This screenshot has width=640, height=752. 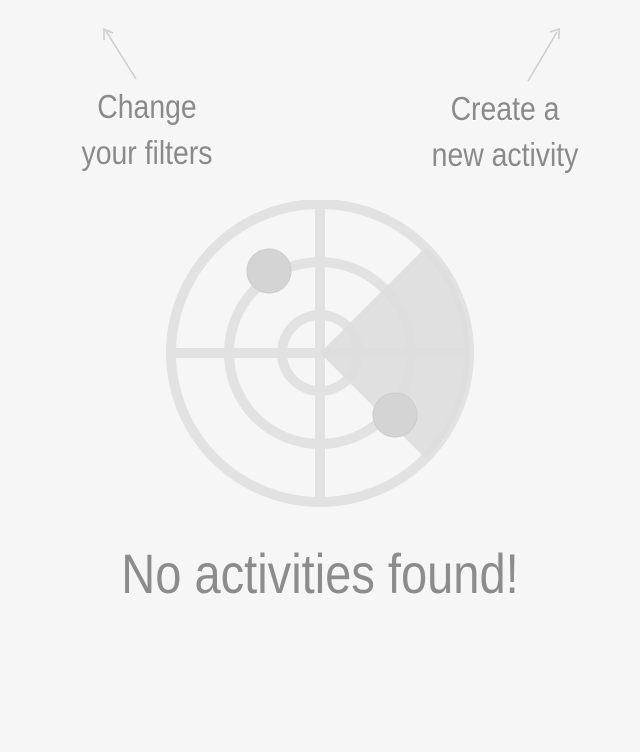 I want to click on arrow-up-left-icon, so click(x=120, y=53).